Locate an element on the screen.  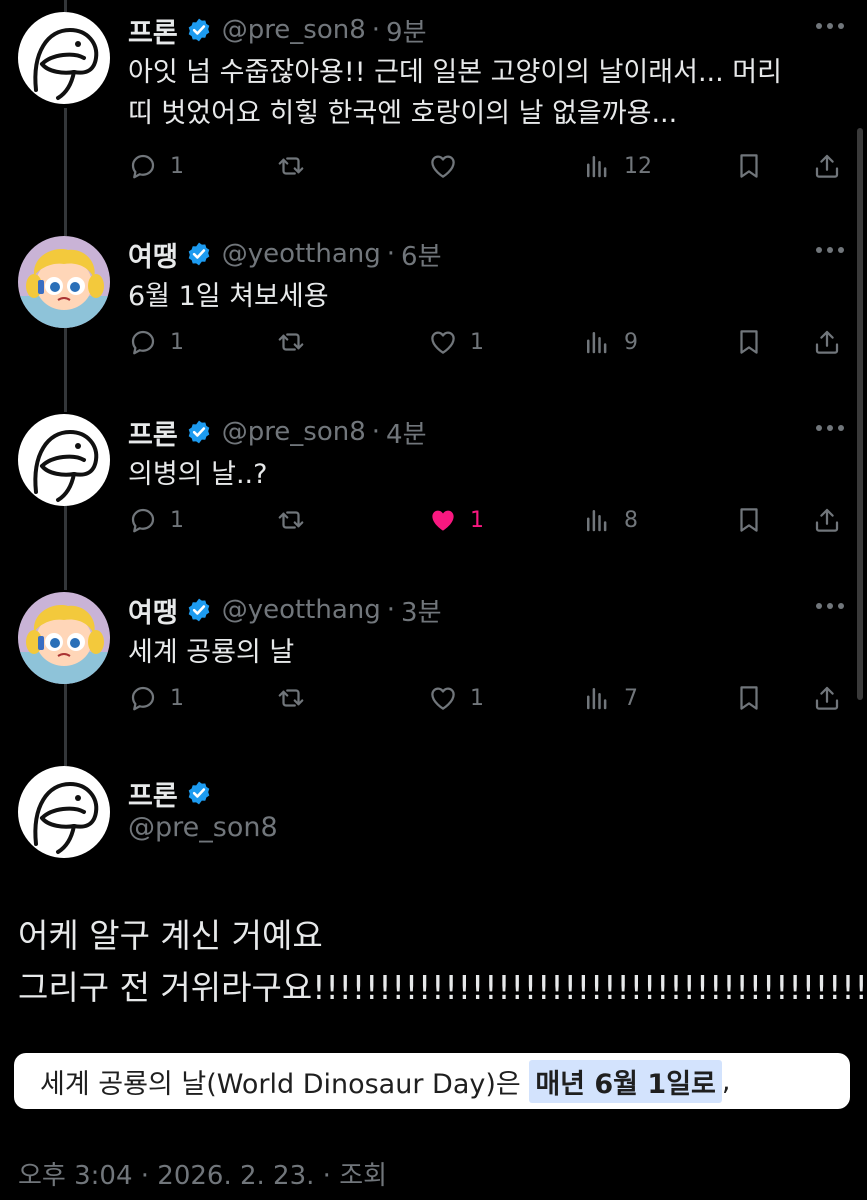
views-button: 9 is located at coordinates (610, 342).